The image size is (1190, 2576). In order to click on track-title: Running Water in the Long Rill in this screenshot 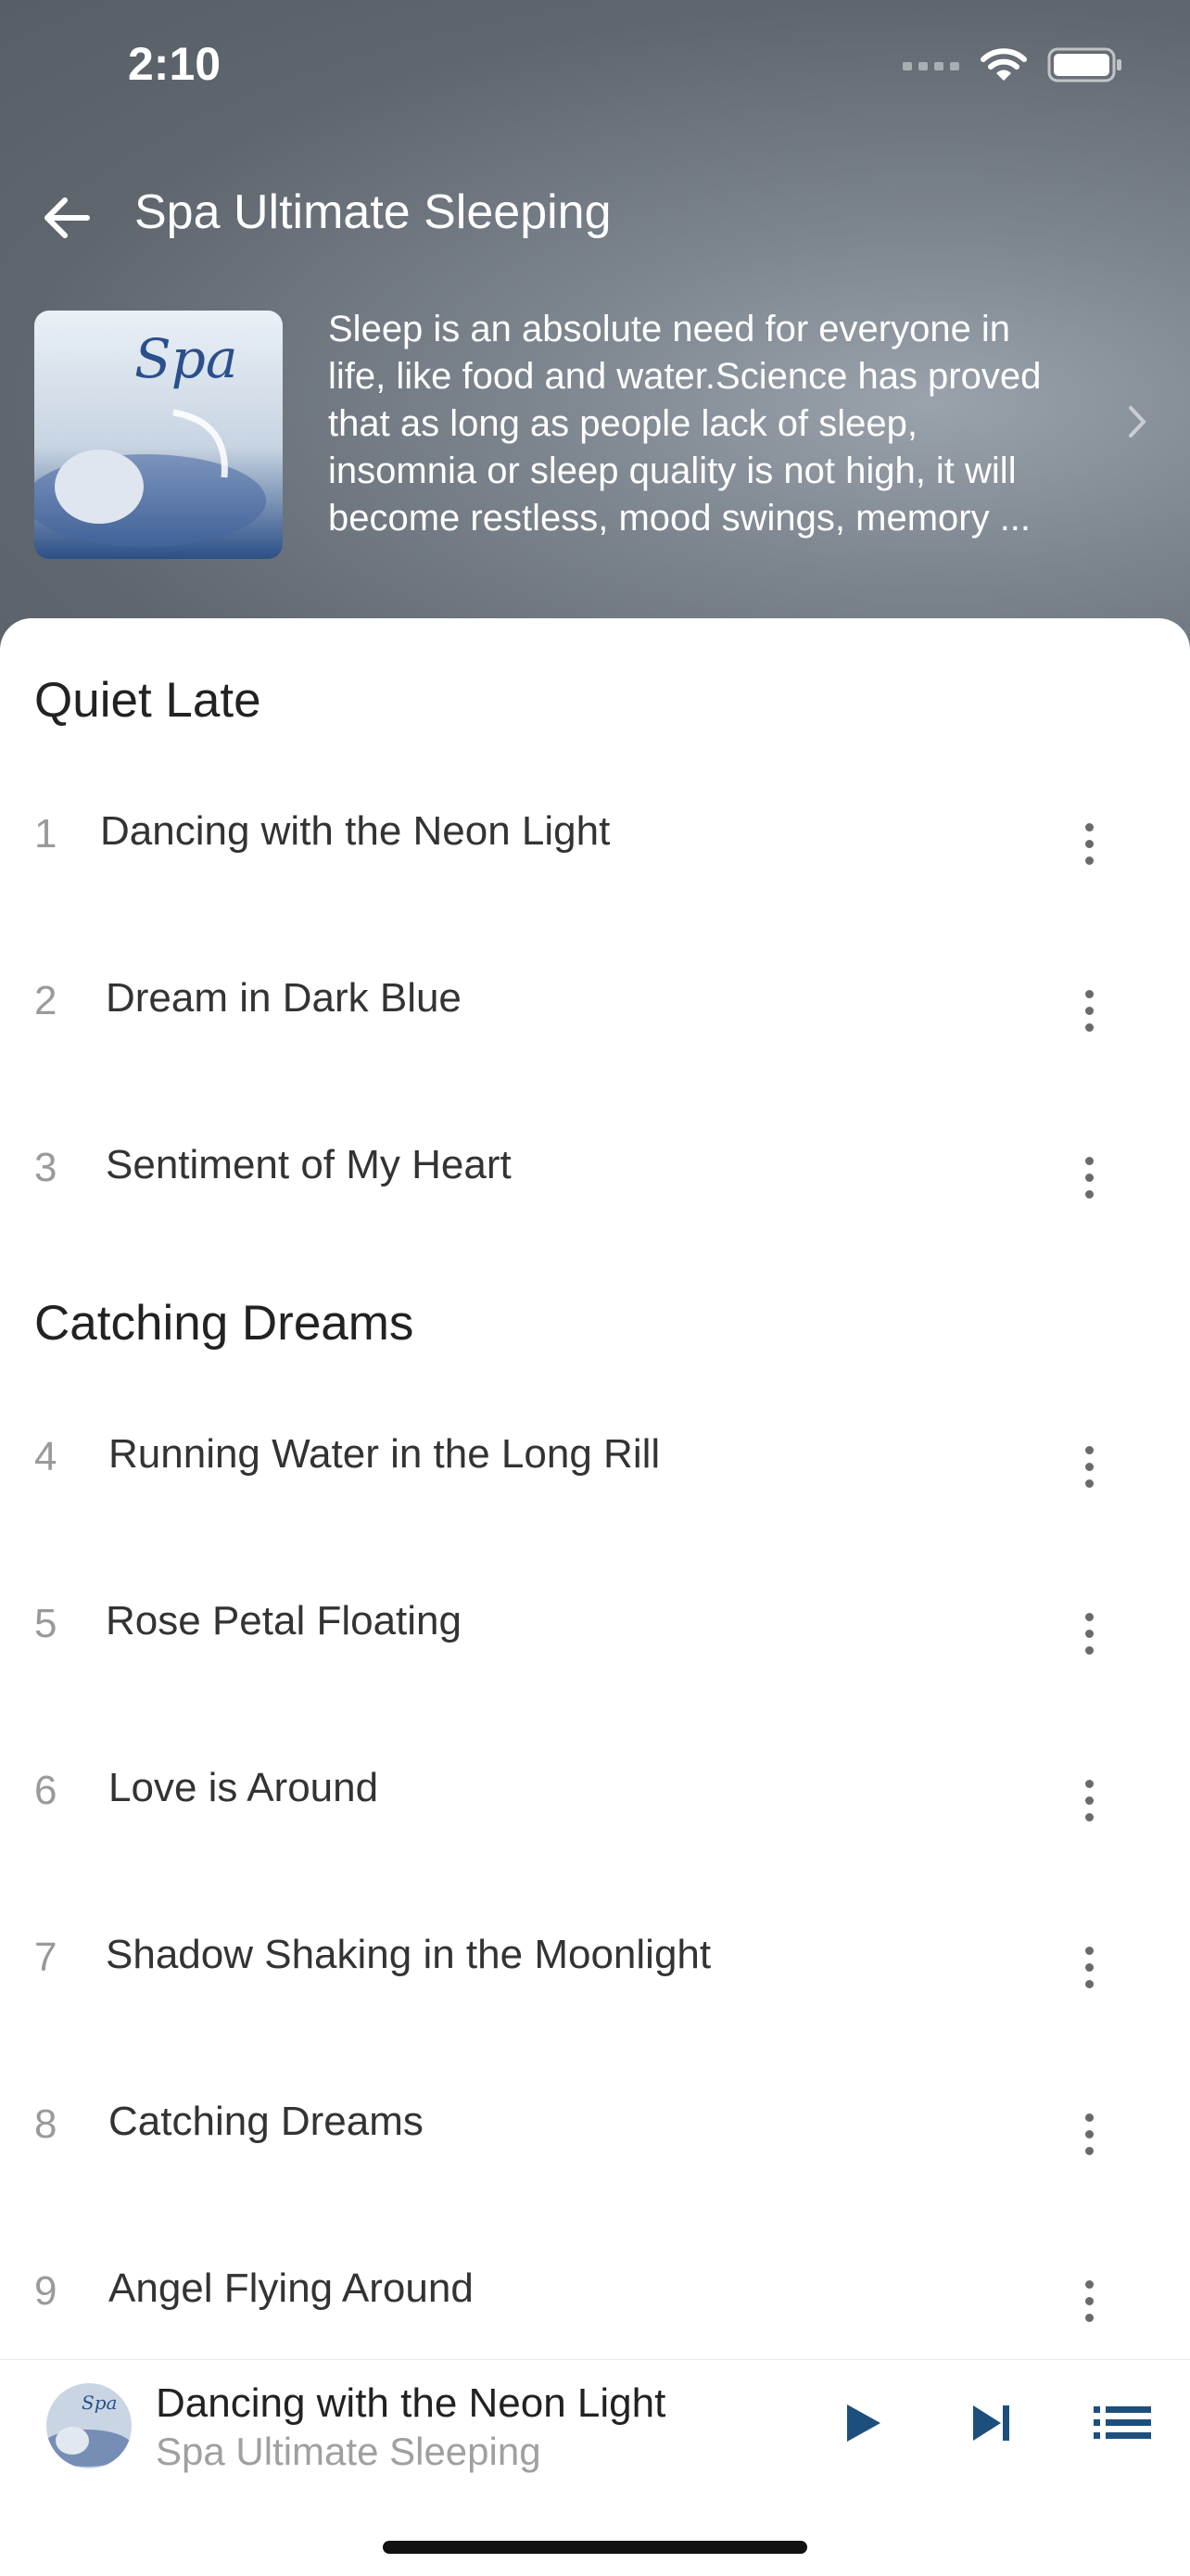, I will do `click(384, 1454)`.